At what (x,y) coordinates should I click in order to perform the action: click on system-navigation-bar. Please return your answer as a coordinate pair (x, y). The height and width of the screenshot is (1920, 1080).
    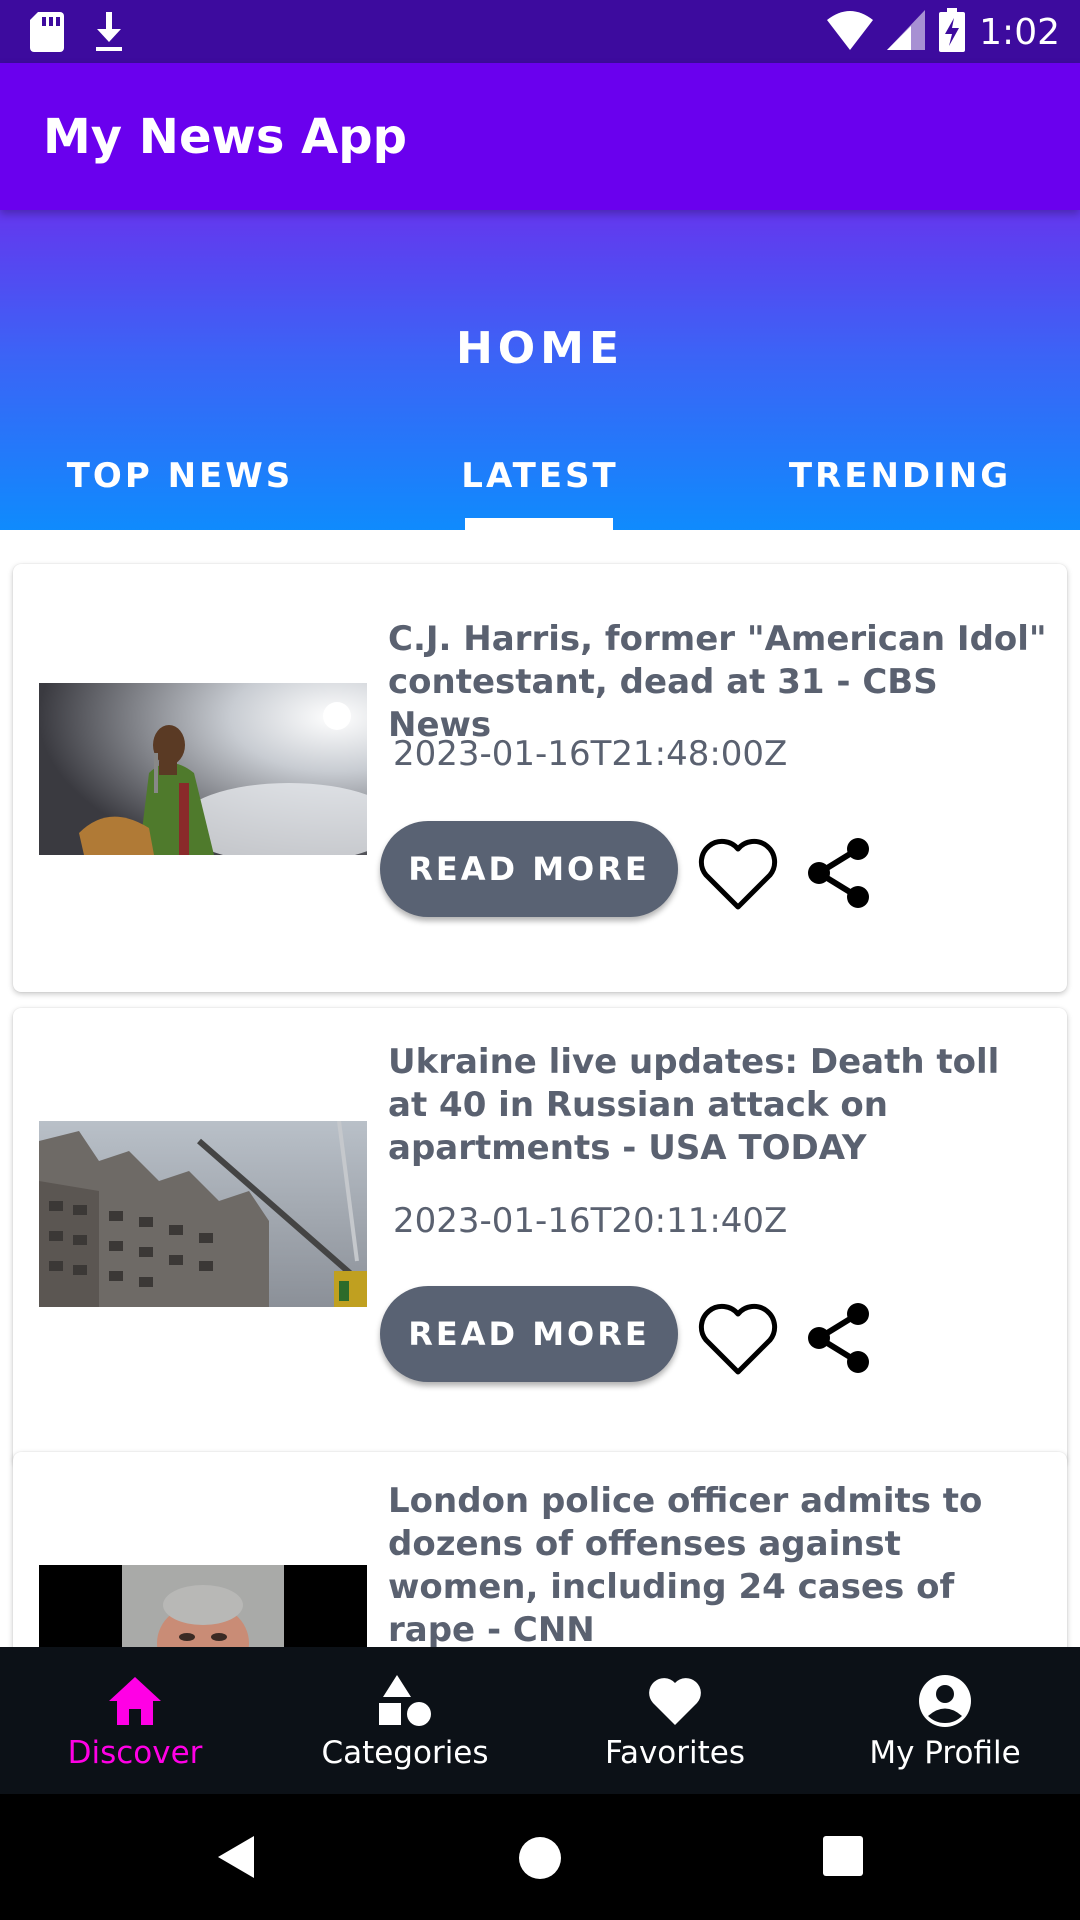
    Looking at the image, I should click on (540, 1857).